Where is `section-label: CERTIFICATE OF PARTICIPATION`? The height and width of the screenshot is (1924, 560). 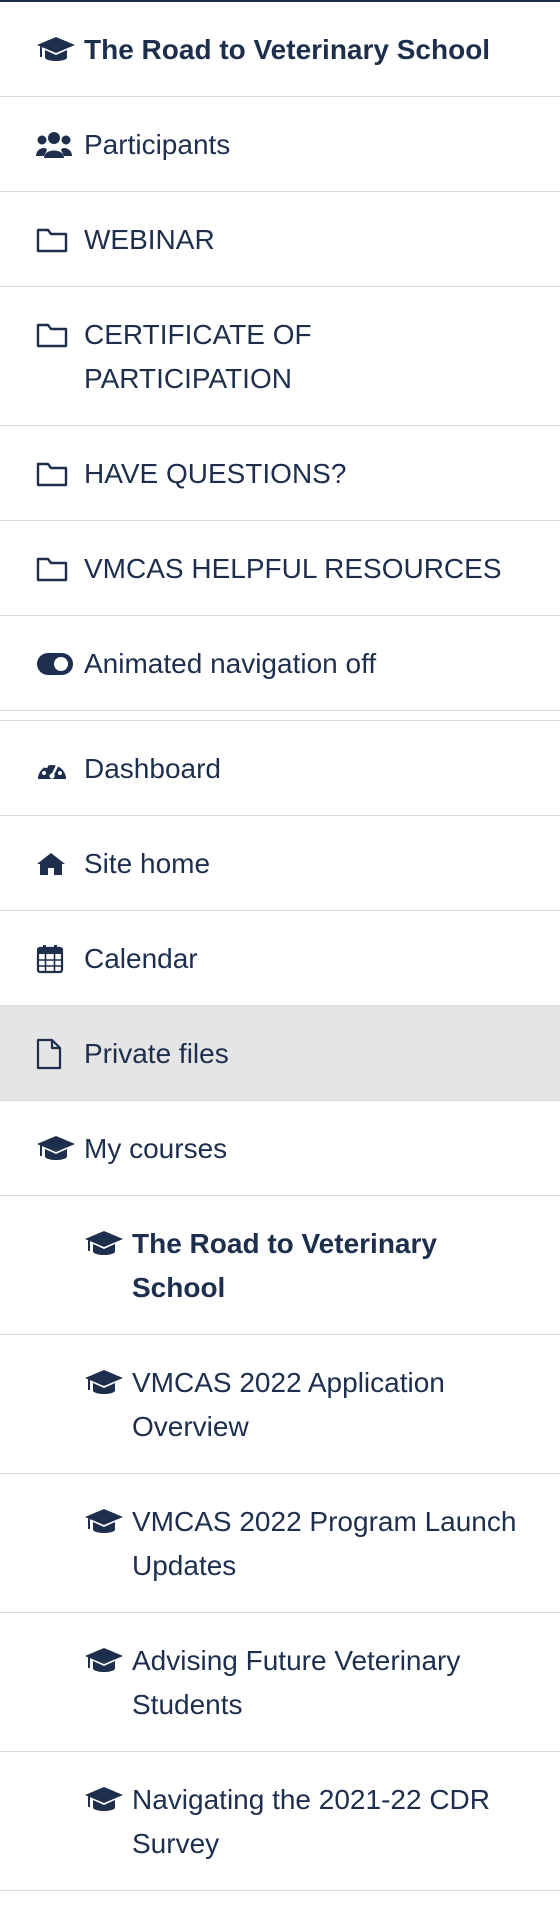
section-label: CERTIFICATE OF PARTICIPATION is located at coordinates (198, 356).